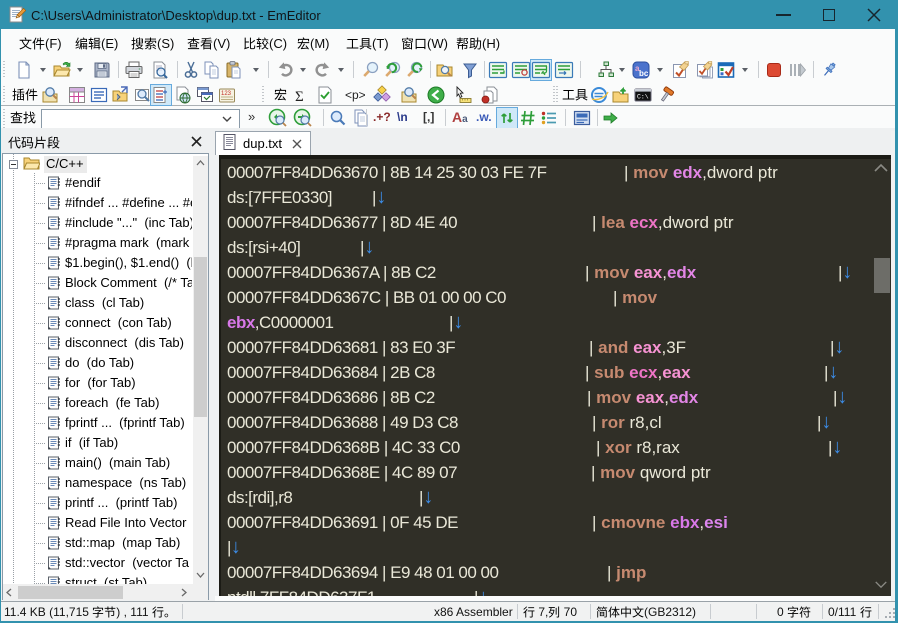  I want to click on svg-text: <p>, so click(355, 95).